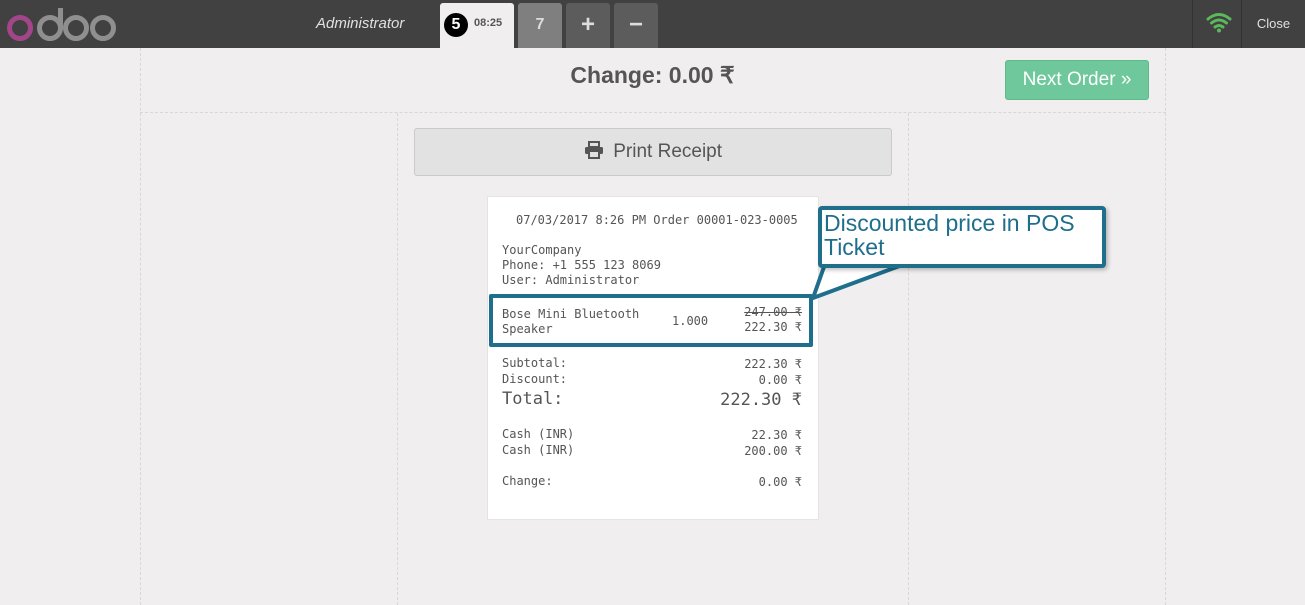 This screenshot has height=605, width=1305. Describe the element at coordinates (535, 363) in the screenshot. I see `receipt-subtotal-label: Subtotal:` at that location.